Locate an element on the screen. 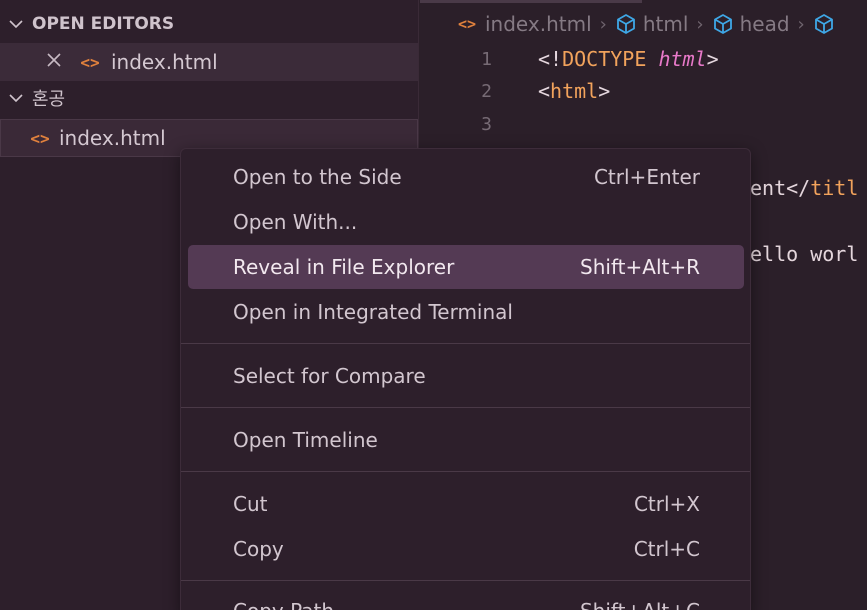 The width and height of the screenshot is (867, 610). menu-item-open-in-terminal: Open in Integrated Terminal is located at coordinates (466, 312).